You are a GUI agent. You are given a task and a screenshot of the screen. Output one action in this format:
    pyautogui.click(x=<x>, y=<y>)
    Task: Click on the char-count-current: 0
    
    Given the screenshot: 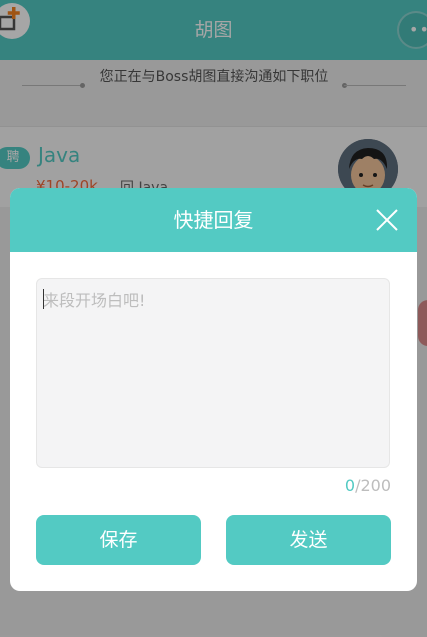 What is the action you would take?
    pyautogui.click(x=350, y=485)
    